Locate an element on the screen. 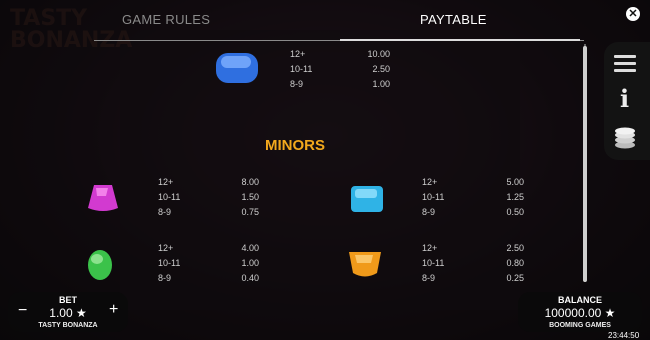 This screenshot has width=650, height=340. provider-brand: BOOMING GAMES is located at coordinates (580, 325).